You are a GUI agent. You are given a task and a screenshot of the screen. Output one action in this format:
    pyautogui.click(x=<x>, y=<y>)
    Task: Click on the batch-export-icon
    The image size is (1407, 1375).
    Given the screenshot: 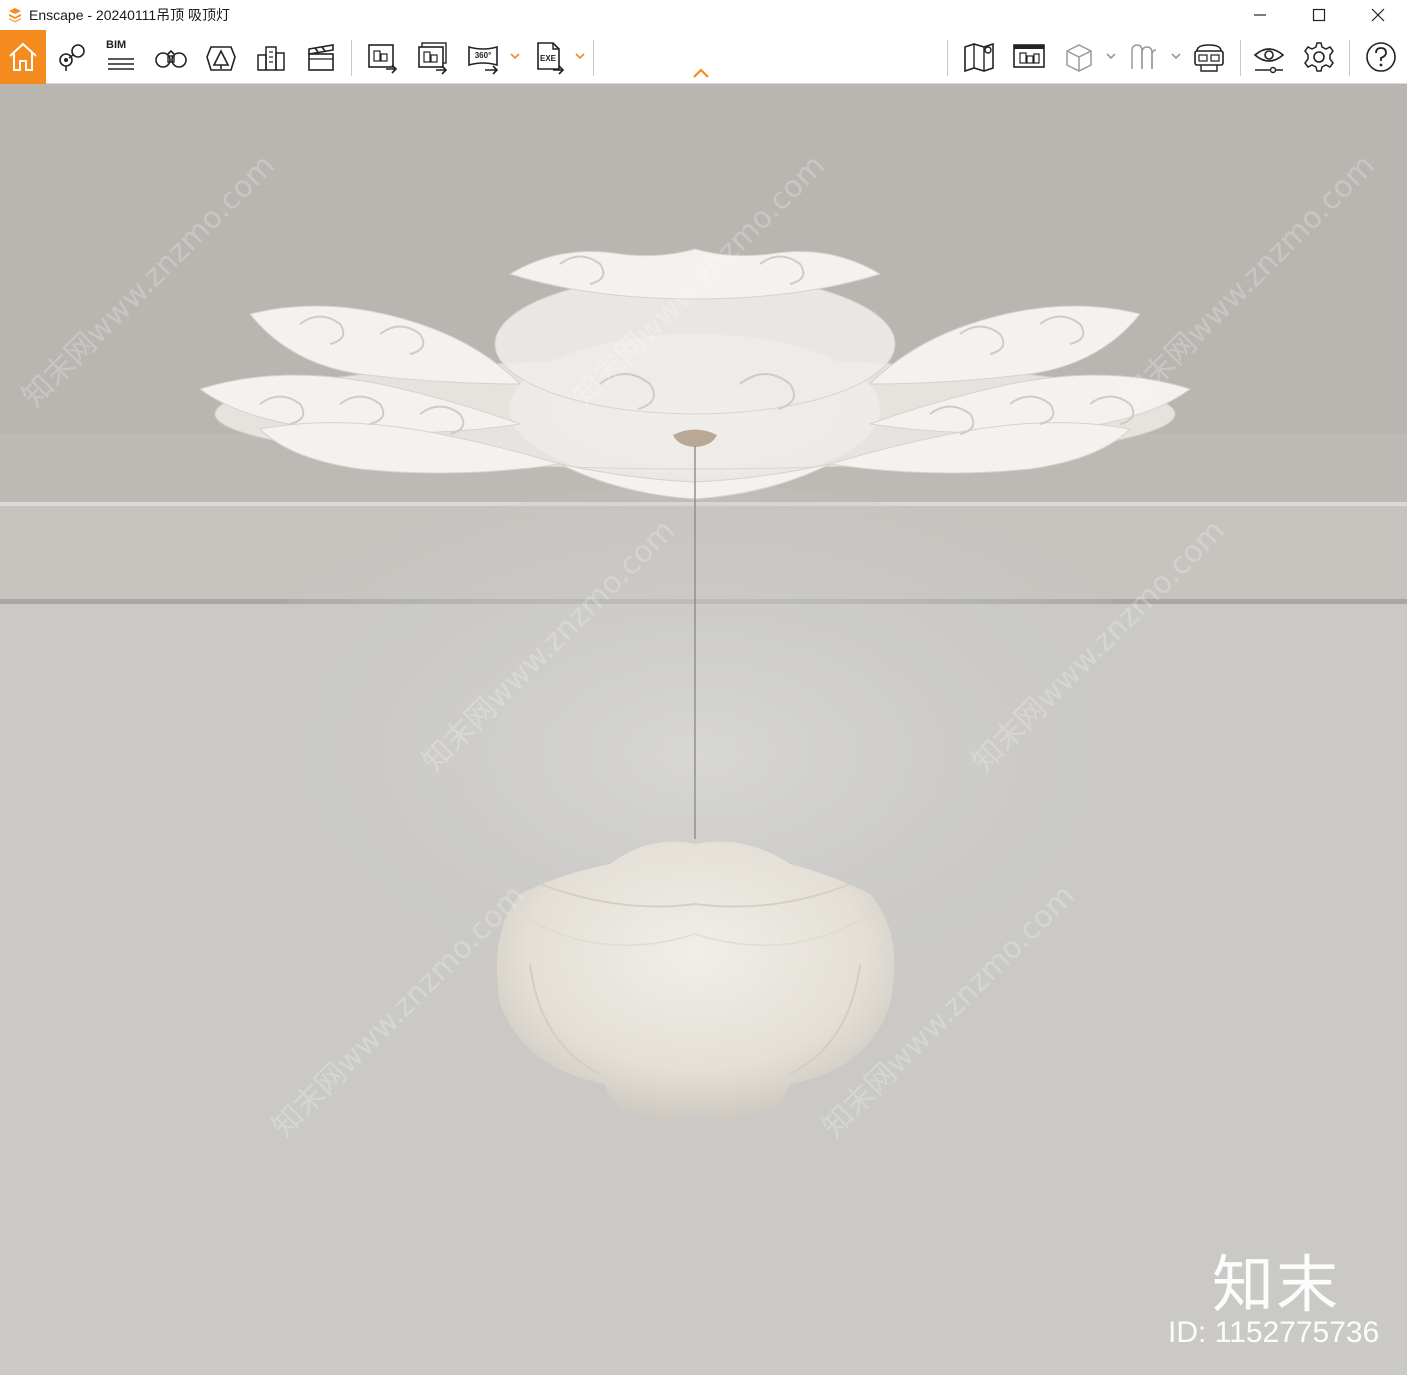 What is the action you would take?
    pyautogui.click(x=433, y=58)
    